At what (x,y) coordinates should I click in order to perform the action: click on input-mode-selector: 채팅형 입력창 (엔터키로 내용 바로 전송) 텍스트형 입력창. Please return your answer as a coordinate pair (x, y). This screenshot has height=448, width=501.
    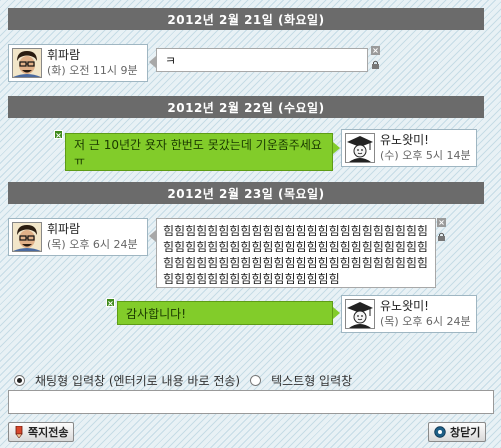
    Looking at the image, I should click on (183, 380).